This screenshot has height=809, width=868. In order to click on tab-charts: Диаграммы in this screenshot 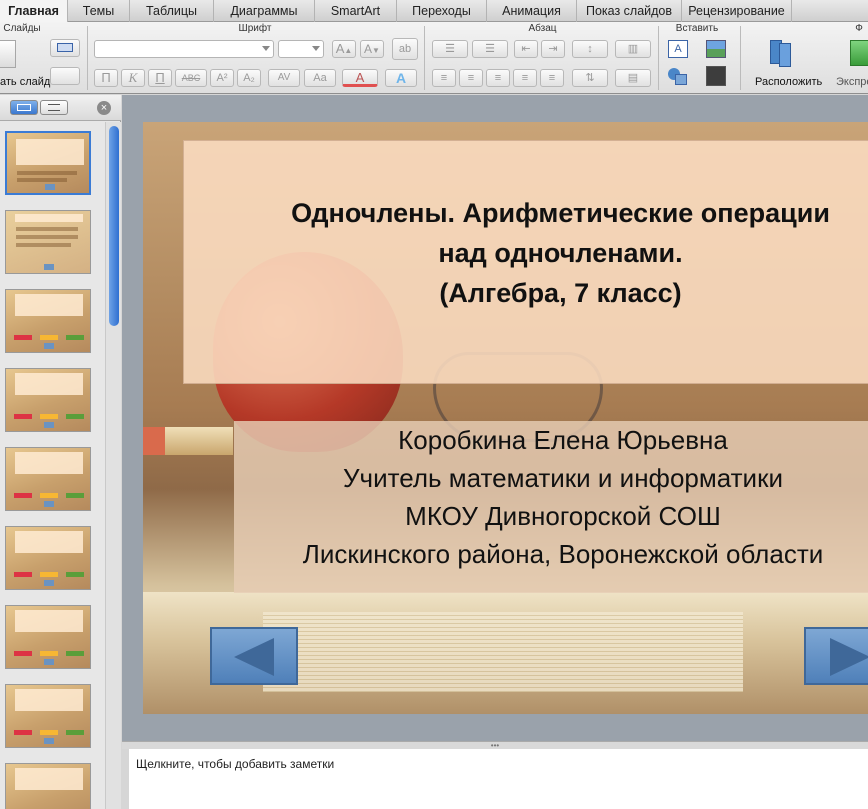, I will do `click(264, 11)`.